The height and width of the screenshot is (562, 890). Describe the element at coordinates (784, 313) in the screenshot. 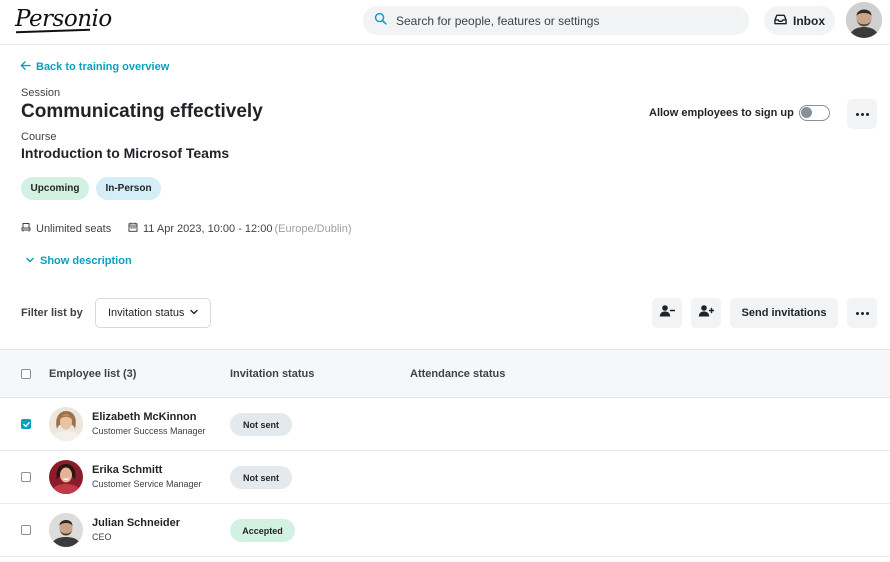

I see `send-invitations-button: Send invitations` at that location.